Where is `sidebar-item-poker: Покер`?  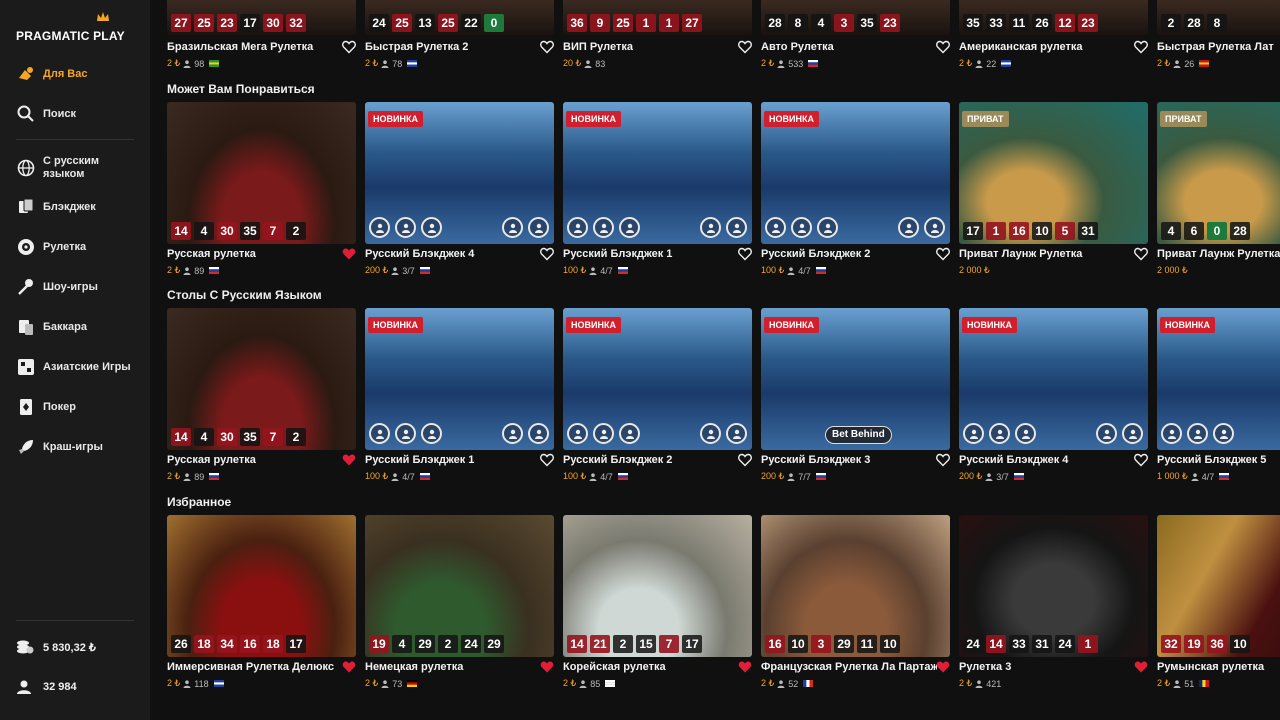
sidebar-item-poker: Покер is located at coordinates (75, 407).